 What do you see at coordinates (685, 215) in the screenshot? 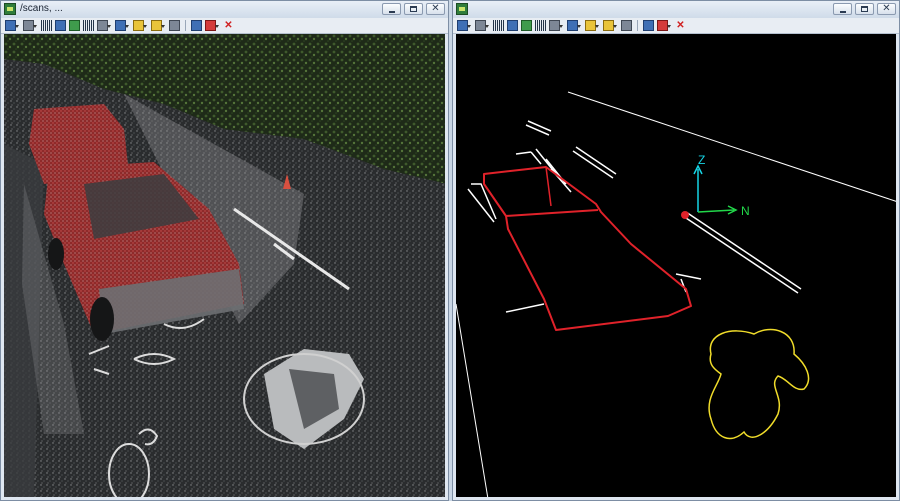
I see `origin-marker` at bounding box center [685, 215].